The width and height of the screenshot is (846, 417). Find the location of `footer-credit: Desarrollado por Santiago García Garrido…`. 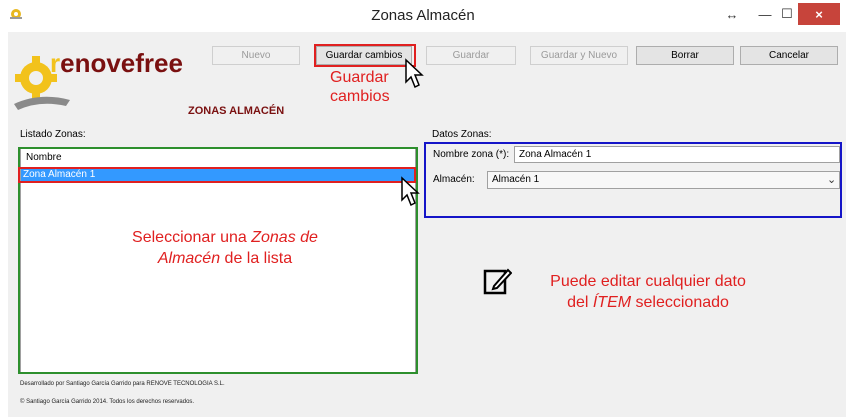

footer-credit: Desarrollado por Santiago García Garrido… is located at coordinates (122, 384).